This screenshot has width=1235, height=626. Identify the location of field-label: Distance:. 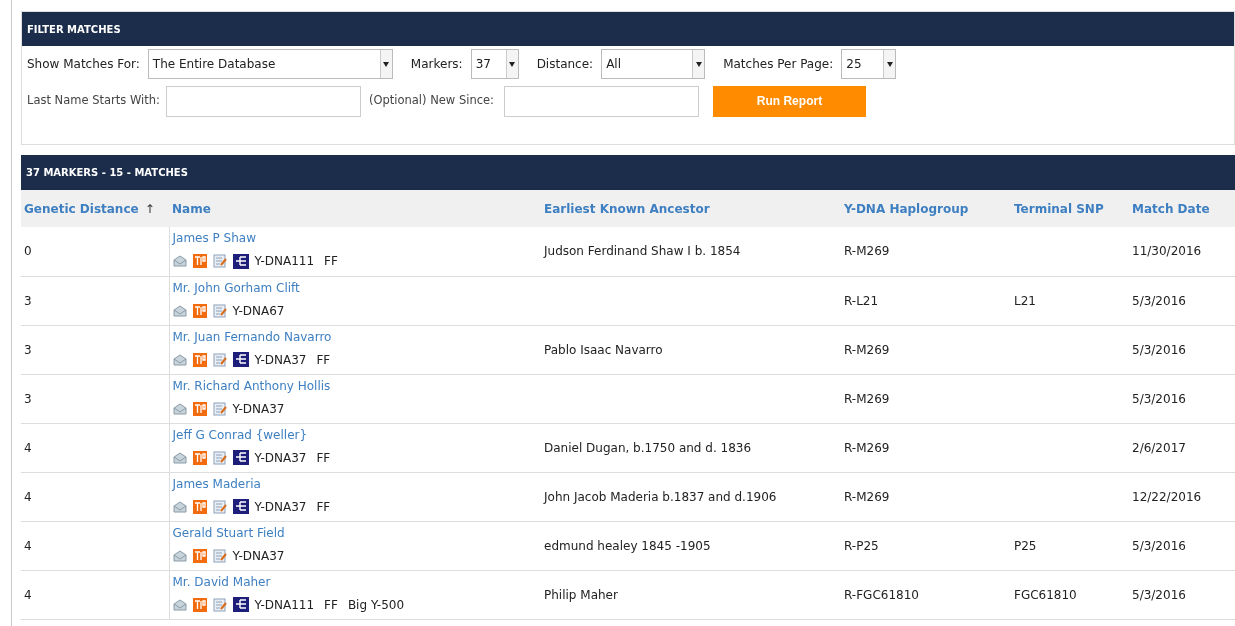
(565, 64).